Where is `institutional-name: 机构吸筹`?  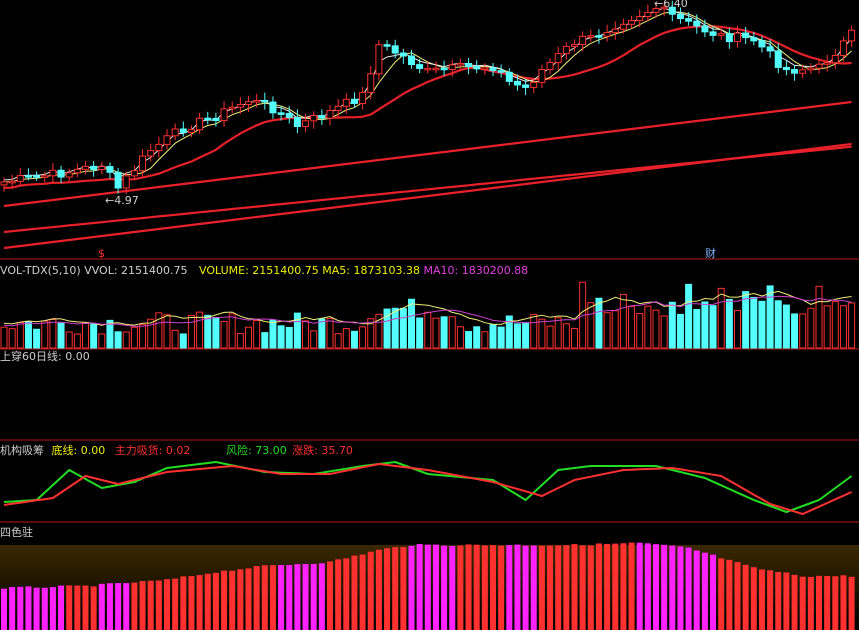 institutional-name: 机构吸筹 is located at coordinates (22, 450).